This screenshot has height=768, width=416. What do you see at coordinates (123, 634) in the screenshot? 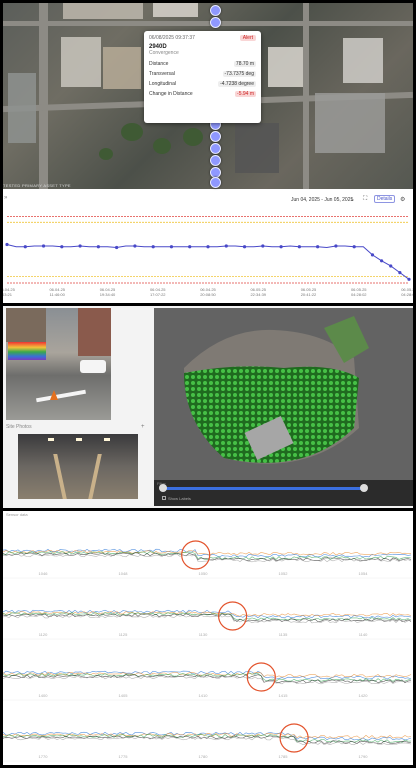
I see `x-tick-label: 1125` at bounding box center [123, 634].